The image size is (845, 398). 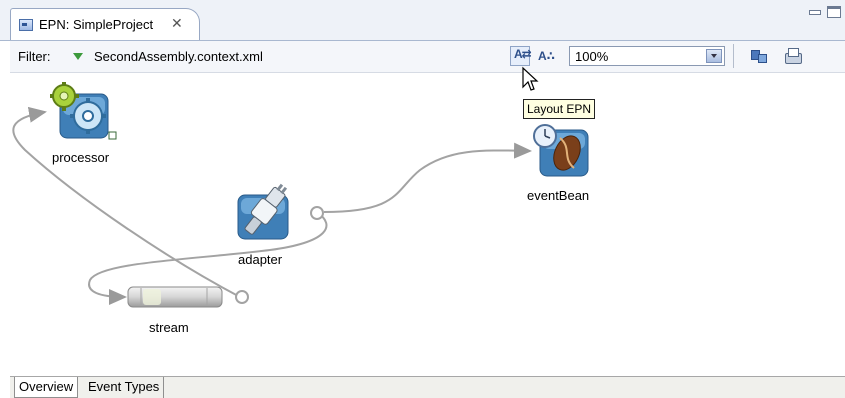 I want to click on mouse-pointer-icon, so click(x=530, y=78).